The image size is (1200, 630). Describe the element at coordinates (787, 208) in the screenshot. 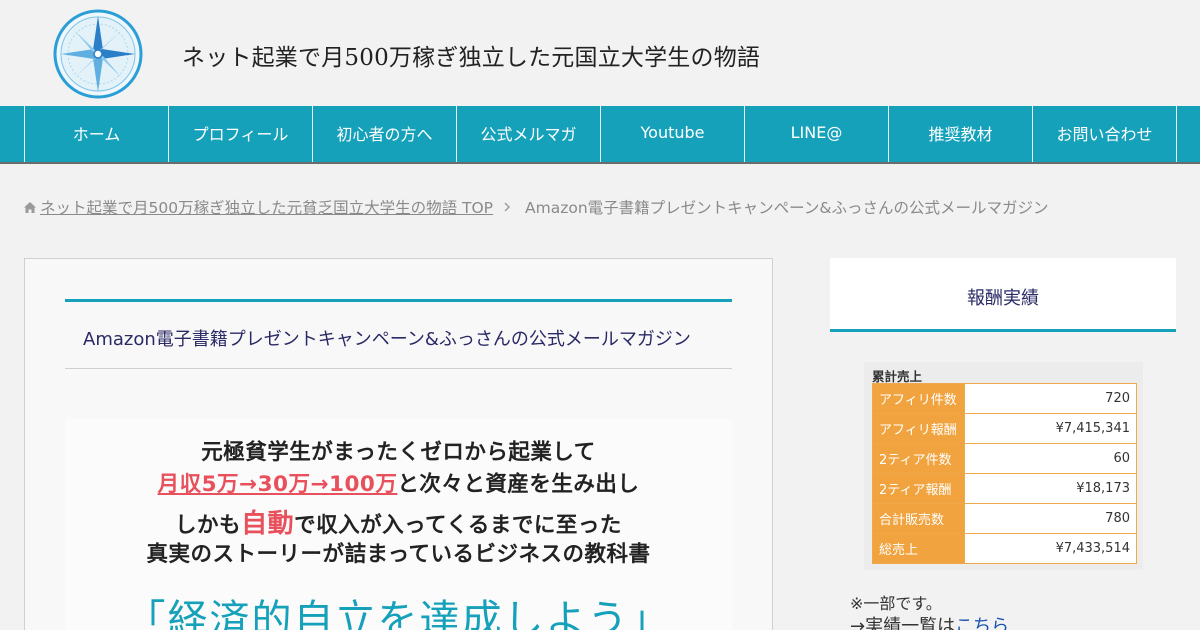

I see `breadcrumb-current: Amazon電子書籍プレゼントキャンペーン&ふっさんの公式メールマガジン` at that location.